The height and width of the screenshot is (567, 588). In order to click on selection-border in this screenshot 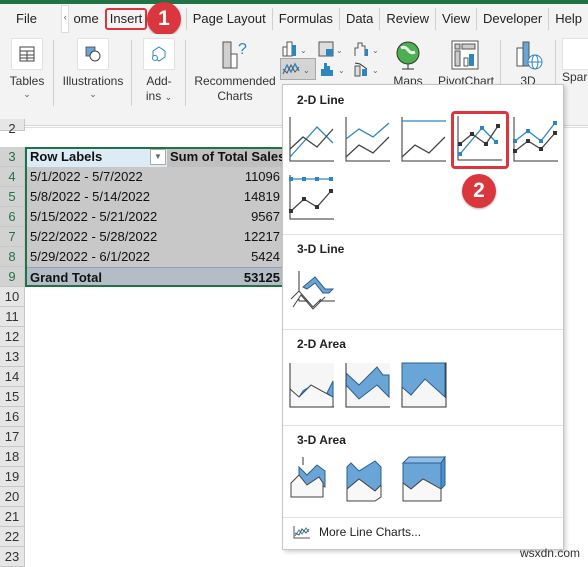, I will do `click(154, 217)`.